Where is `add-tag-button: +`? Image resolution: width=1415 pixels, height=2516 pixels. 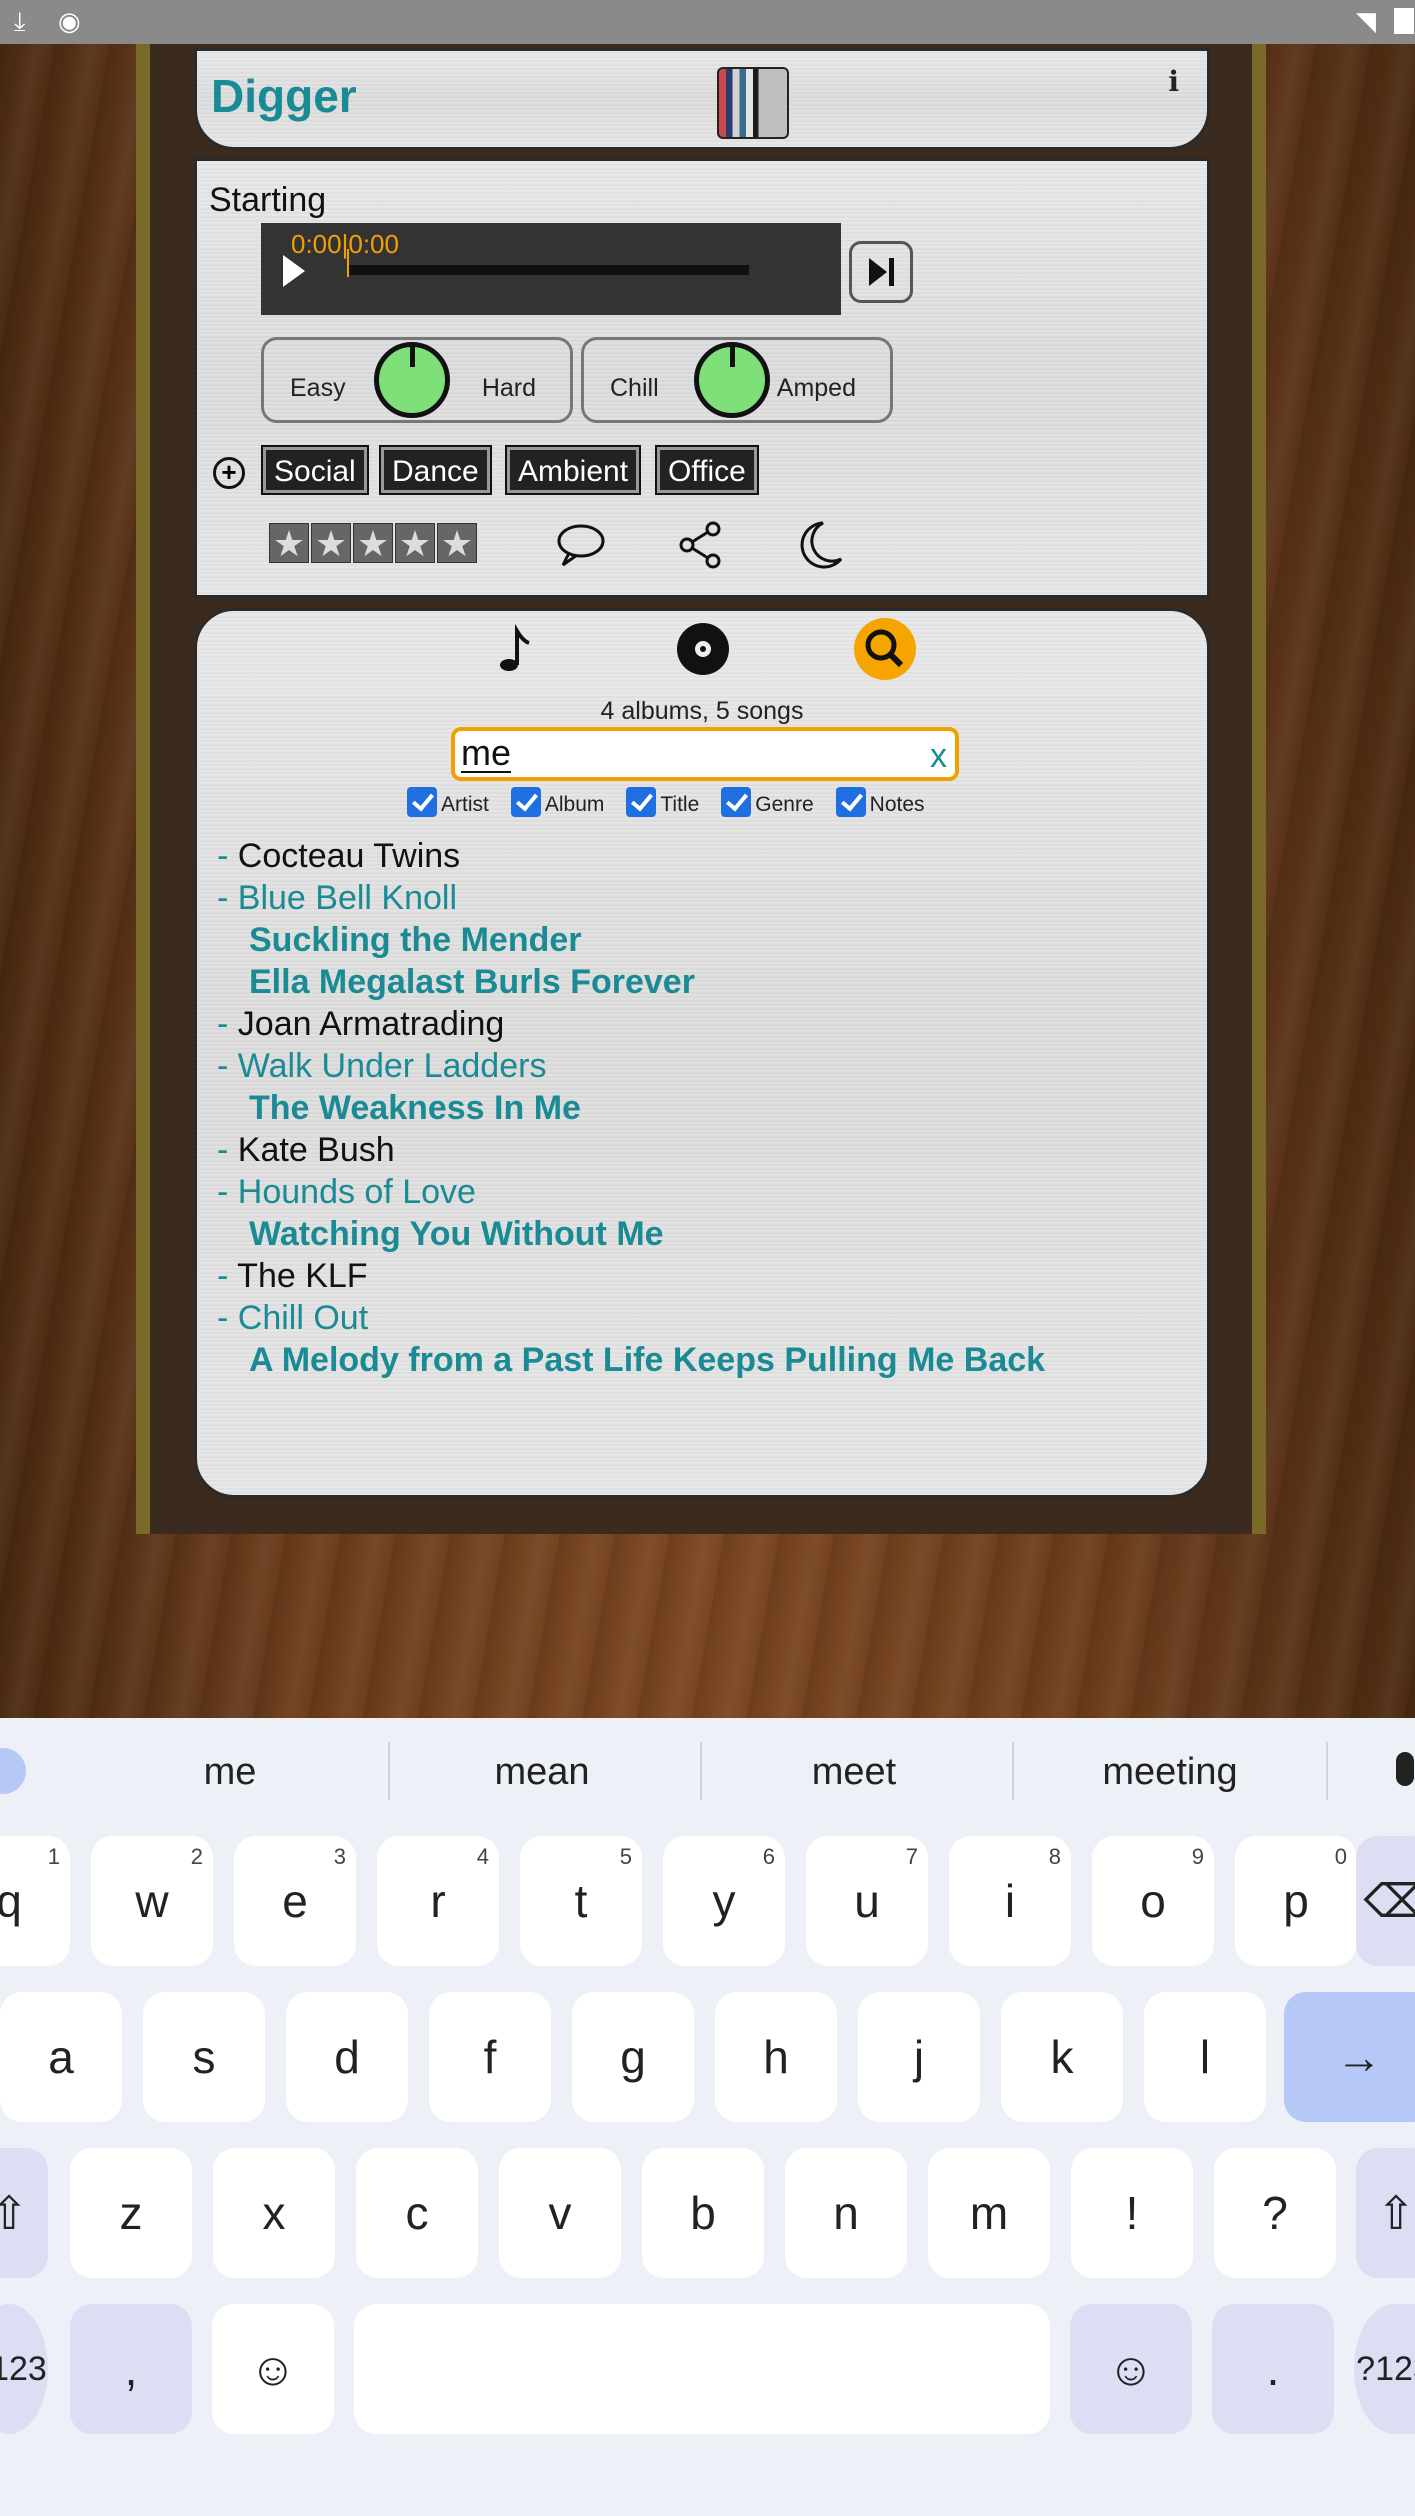
add-tag-button: + is located at coordinates (229, 473).